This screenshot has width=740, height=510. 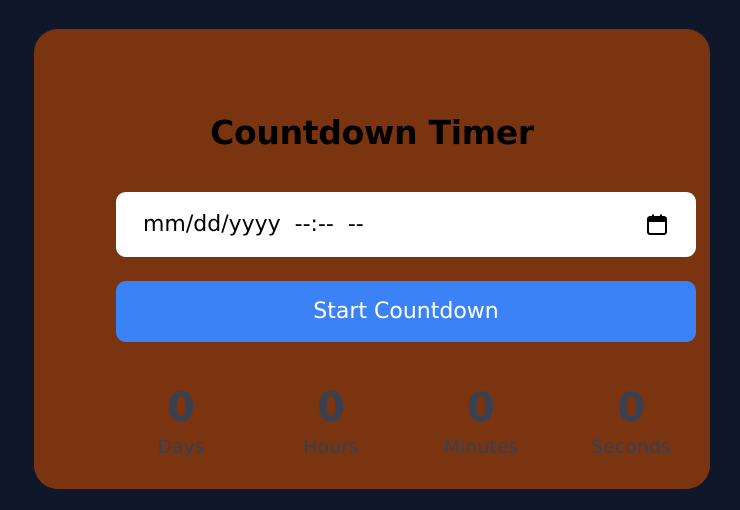 What do you see at coordinates (394, 224) in the screenshot?
I see `datetime-input-placeholder: mm/dd/yyyy --:-- --` at bounding box center [394, 224].